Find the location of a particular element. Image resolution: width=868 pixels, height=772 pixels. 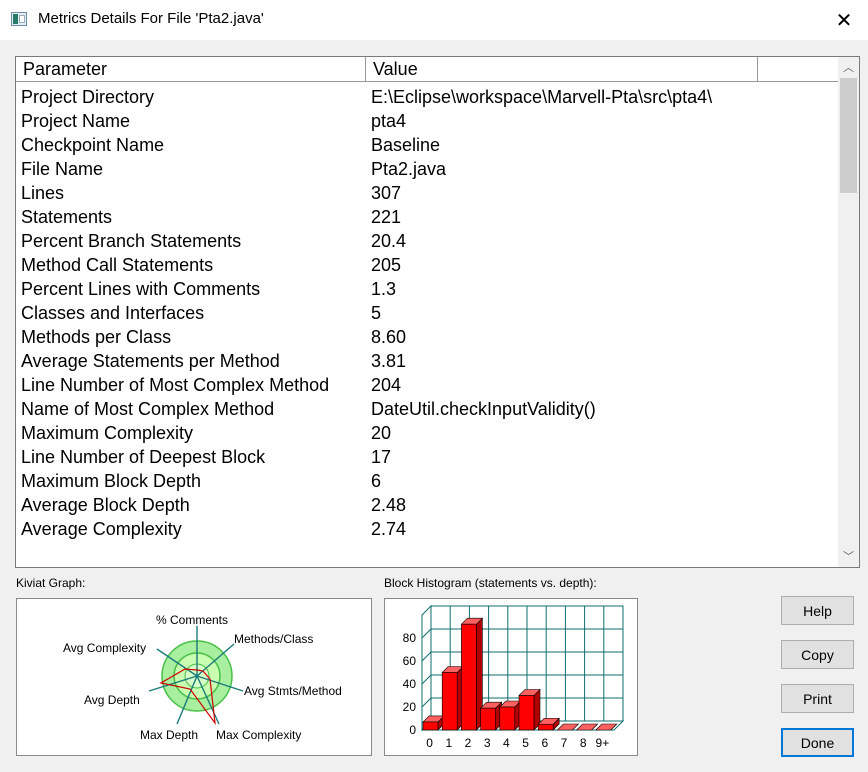

value-cell: 20 is located at coordinates (381, 433).